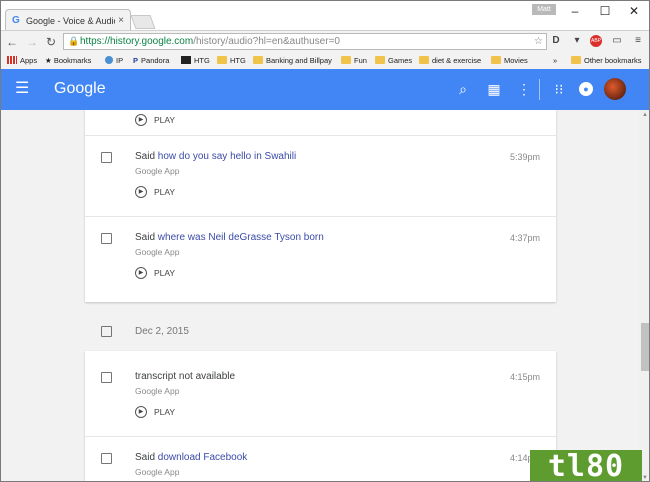 The image size is (650, 482). I want to click on app-header: ☰ Google ⌕ ▦ ⋮ ⁝⁝ ●, so click(325, 89).